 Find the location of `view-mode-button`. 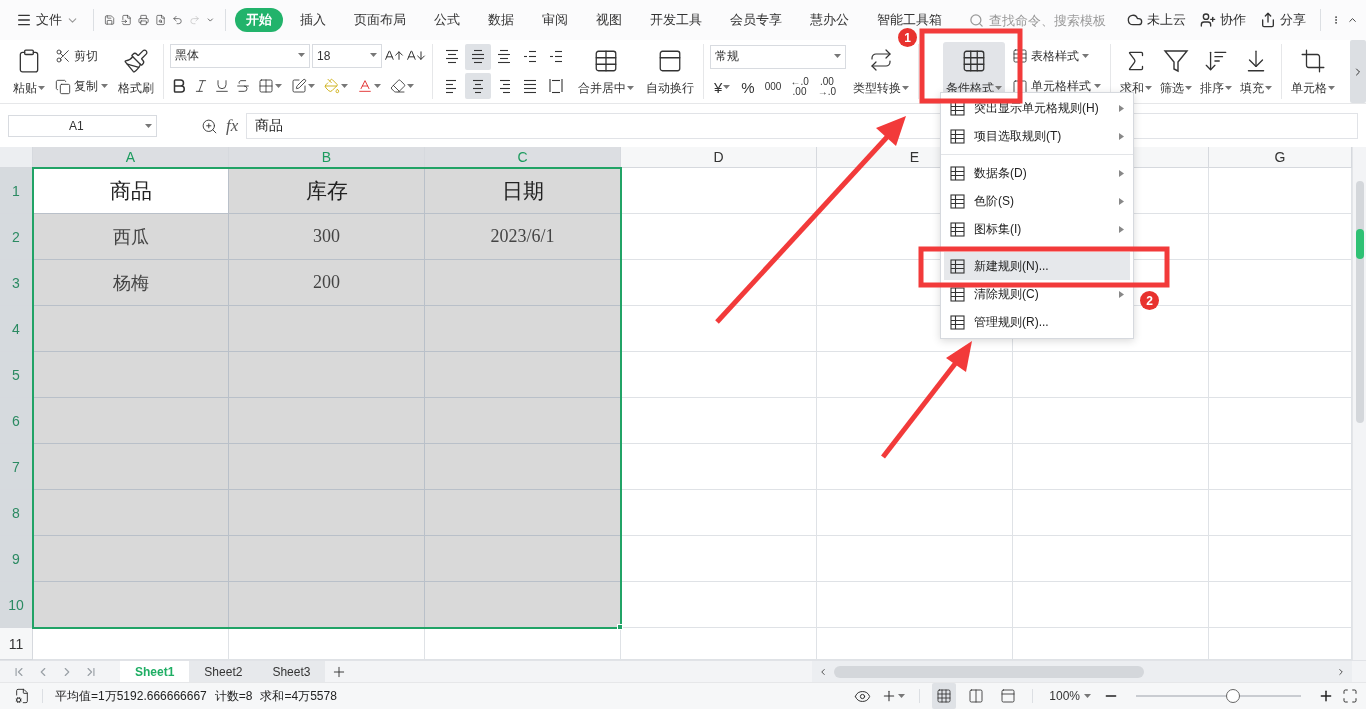

view-mode-button is located at coordinates (944, 696).